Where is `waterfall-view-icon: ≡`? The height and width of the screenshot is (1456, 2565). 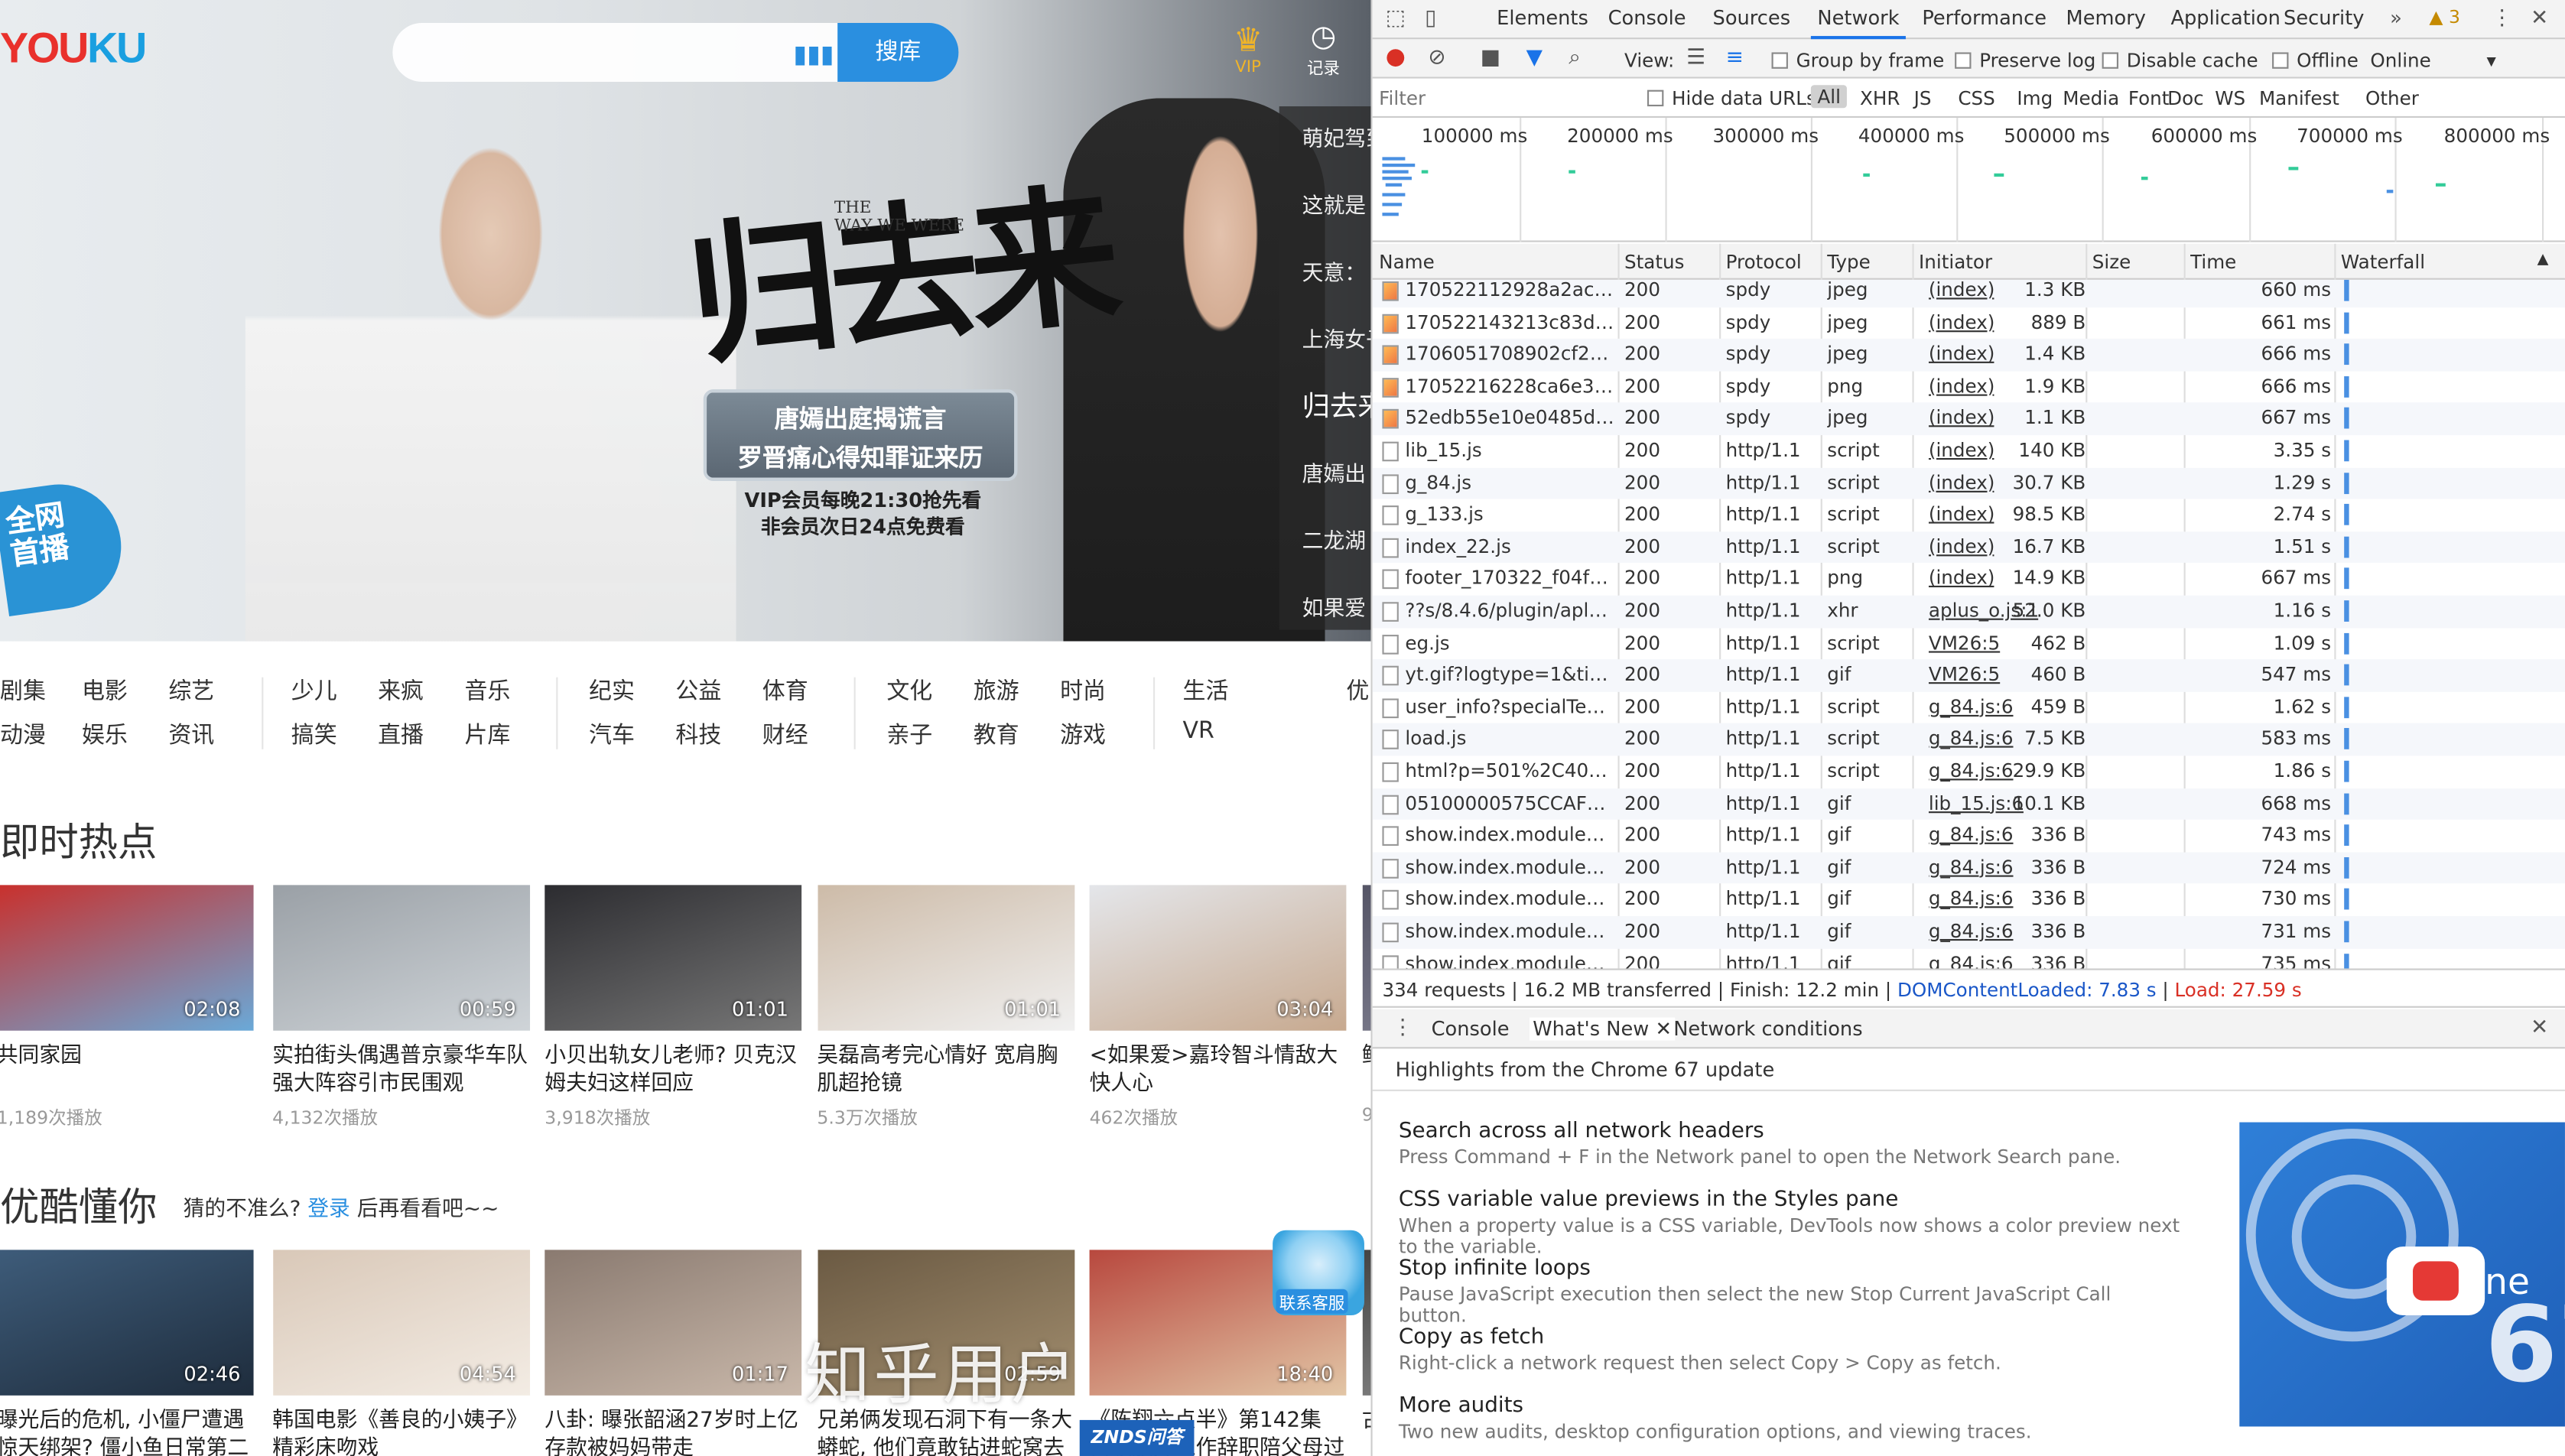
waterfall-view-icon: ≡ is located at coordinates (1735, 58).